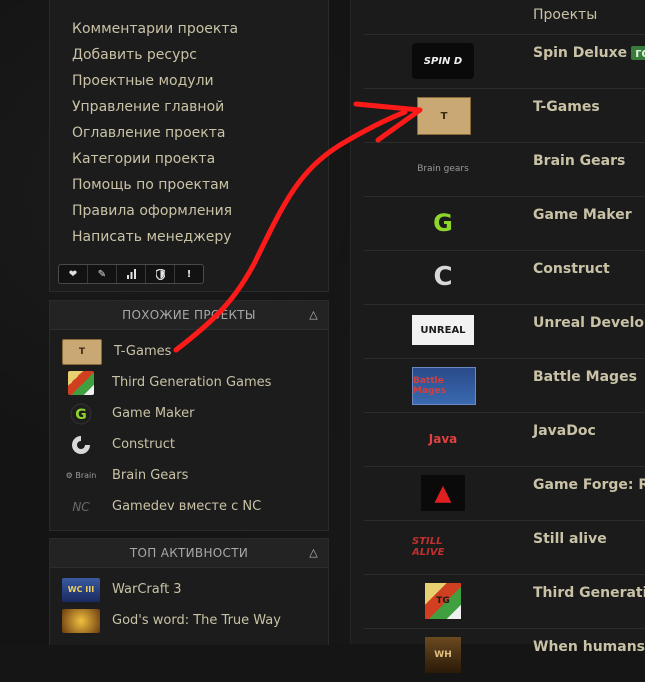  Describe the element at coordinates (155, 81) in the screenshot. I see `menu-item-modules: Проектные модули` at that location.